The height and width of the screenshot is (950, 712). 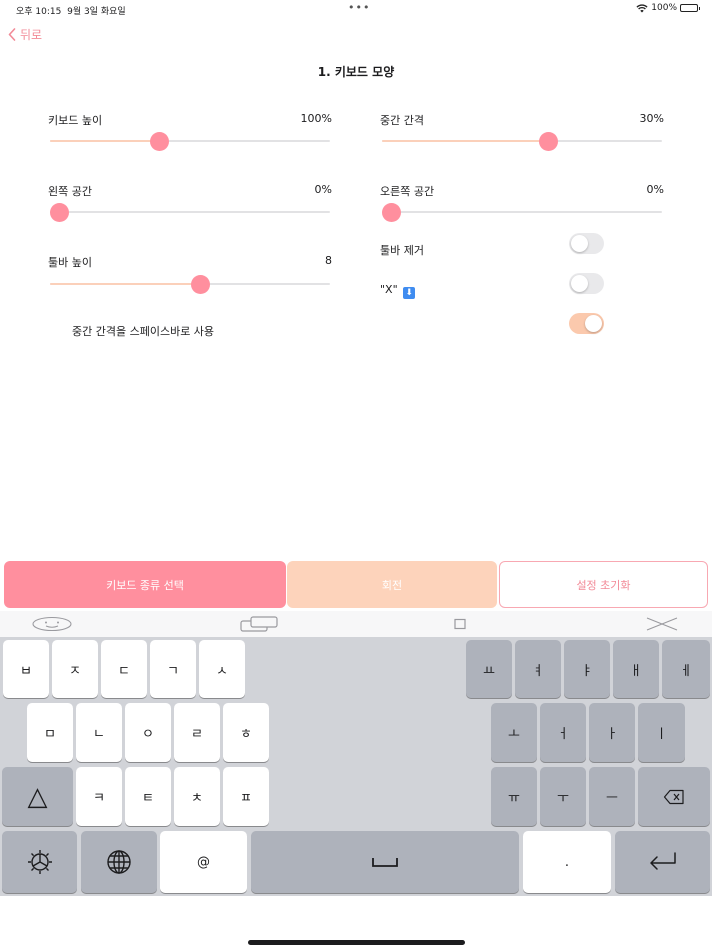 I want to click on status-bar: 오후 10:15 9월 3일 화요일 ••• 100%, so click(x=356, y=10).